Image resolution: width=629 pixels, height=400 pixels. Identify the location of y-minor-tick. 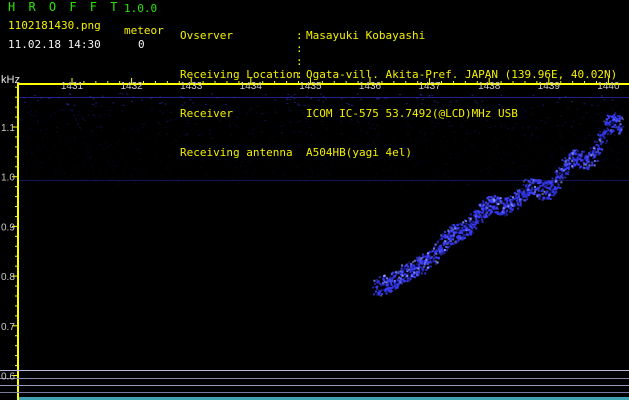
(16, 167).